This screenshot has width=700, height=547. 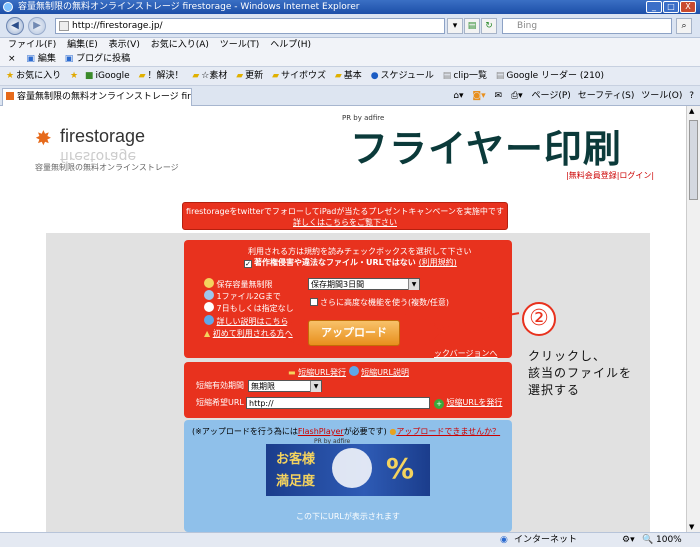 What do you see at coordinates (691, 527) in the screenshot?
I see `scroll-down-icon: ▼` at bounding box center [691, 527].